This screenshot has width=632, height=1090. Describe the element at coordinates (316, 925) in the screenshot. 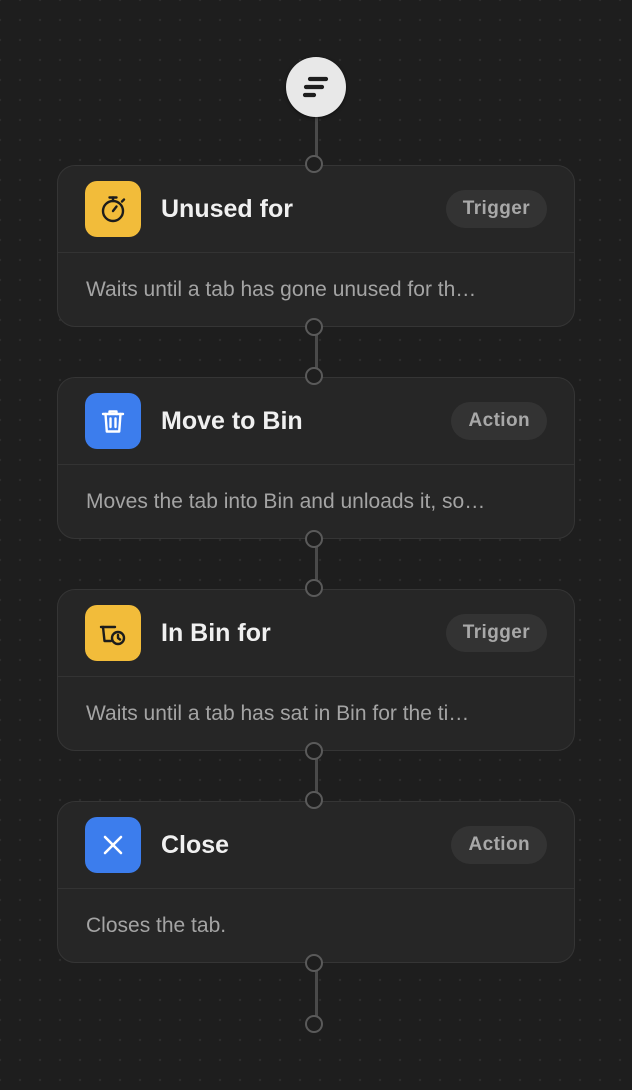

I see `step-description: Closes the tab.` at that location.